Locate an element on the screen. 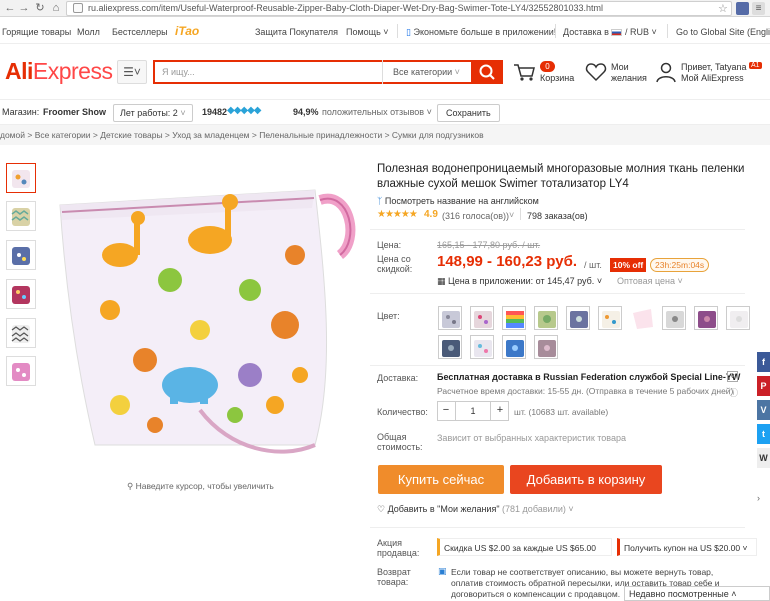  twitter-share-icon: t is located at coordinates (763, 434).